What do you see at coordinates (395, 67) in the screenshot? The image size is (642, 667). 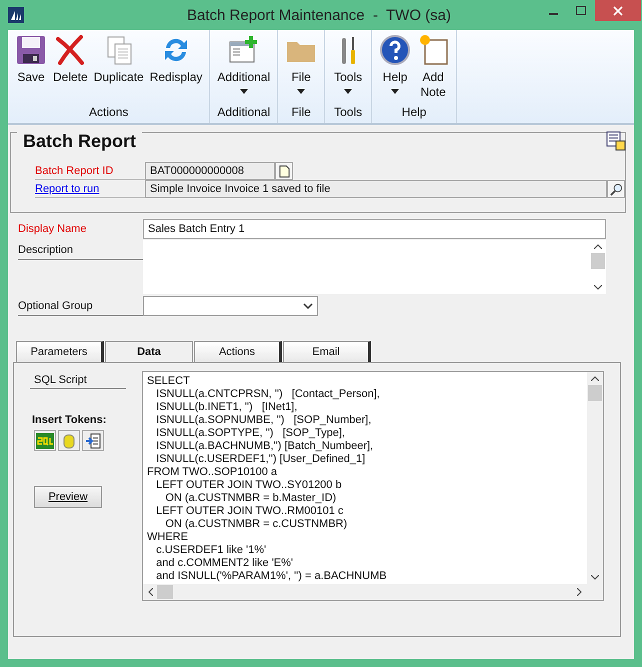 I see `ribbon-button: Help` at bounding box center [395, 67].